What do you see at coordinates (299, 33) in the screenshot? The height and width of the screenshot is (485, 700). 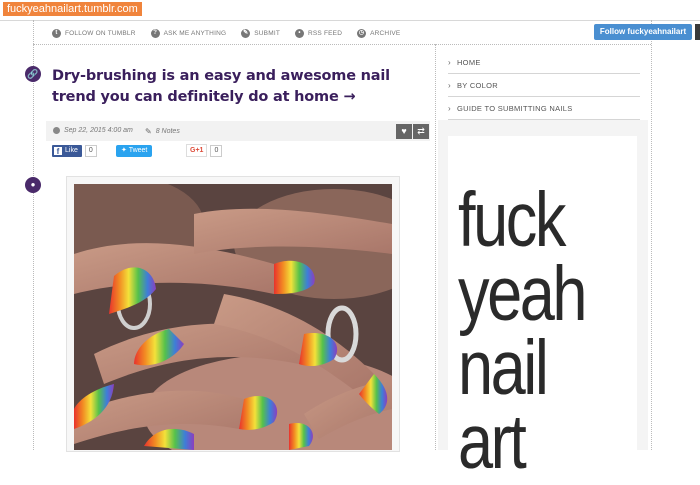 I see `rss-icon: •` at bounding box center [299, 33].